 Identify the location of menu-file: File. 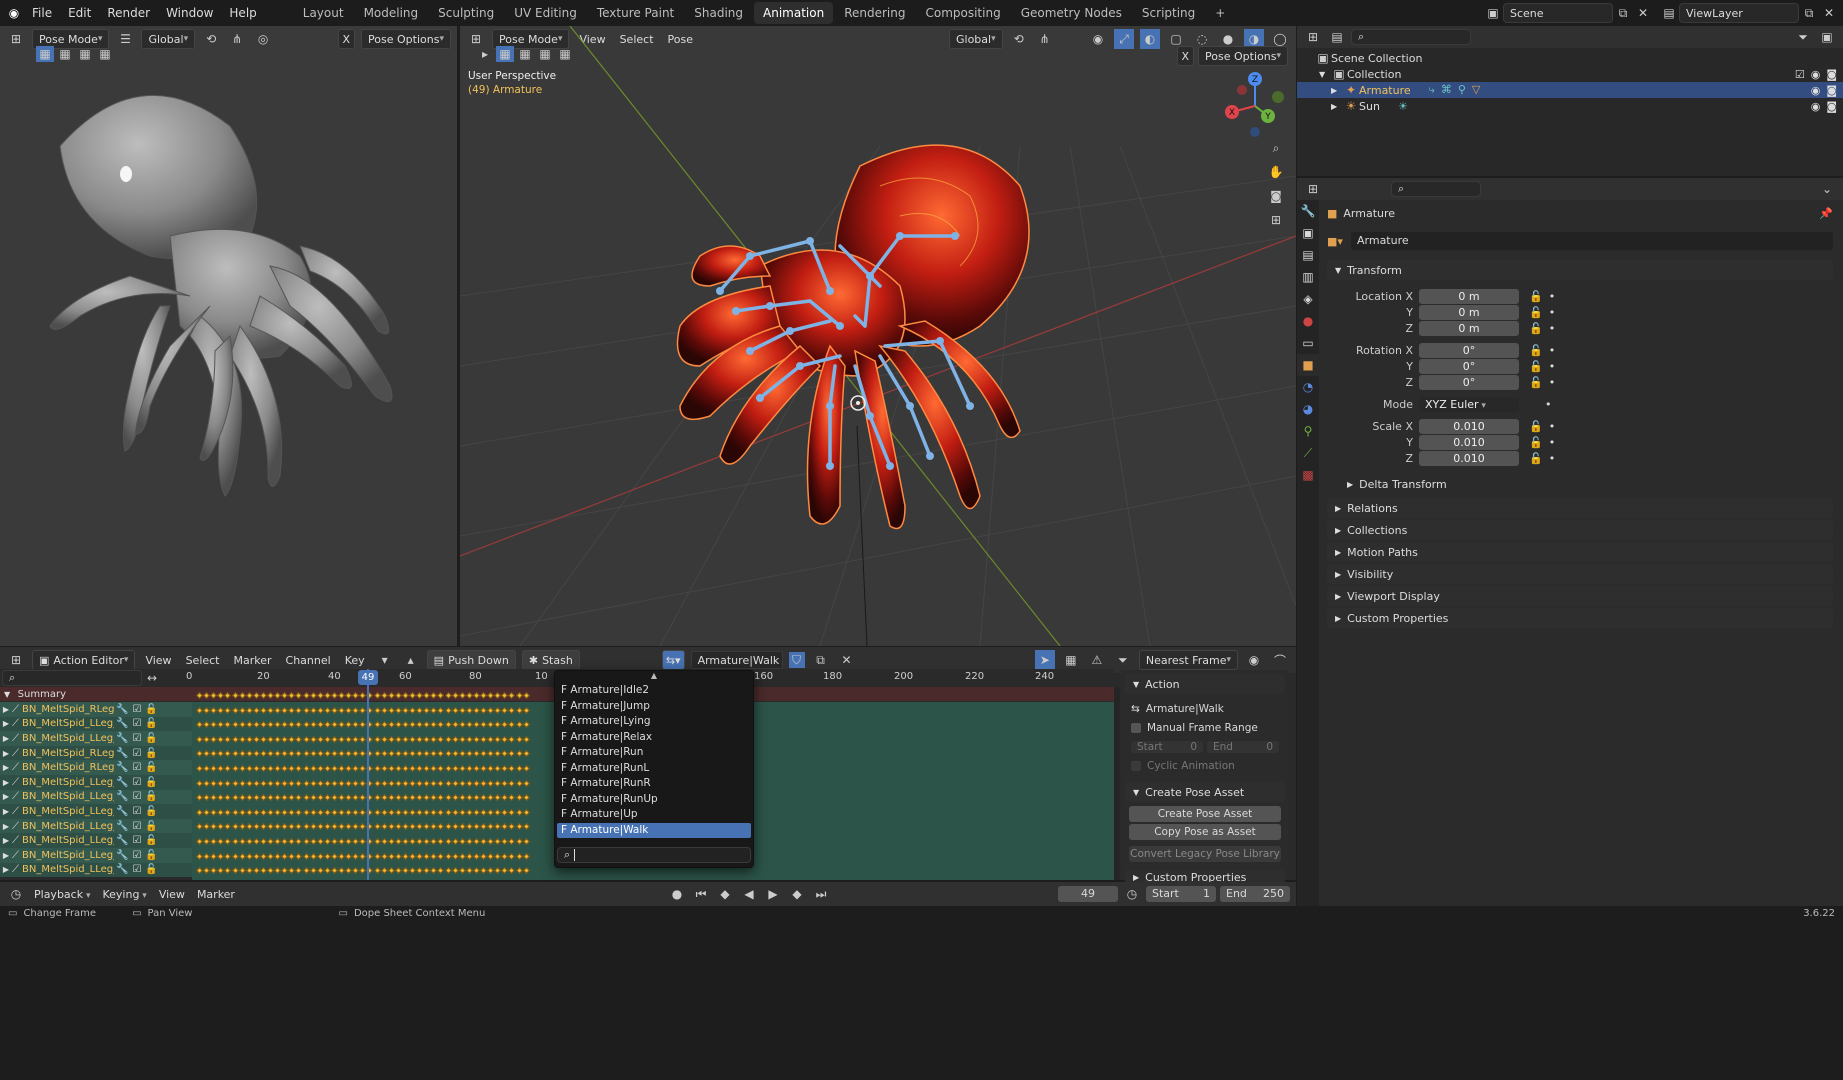
(42, 13).